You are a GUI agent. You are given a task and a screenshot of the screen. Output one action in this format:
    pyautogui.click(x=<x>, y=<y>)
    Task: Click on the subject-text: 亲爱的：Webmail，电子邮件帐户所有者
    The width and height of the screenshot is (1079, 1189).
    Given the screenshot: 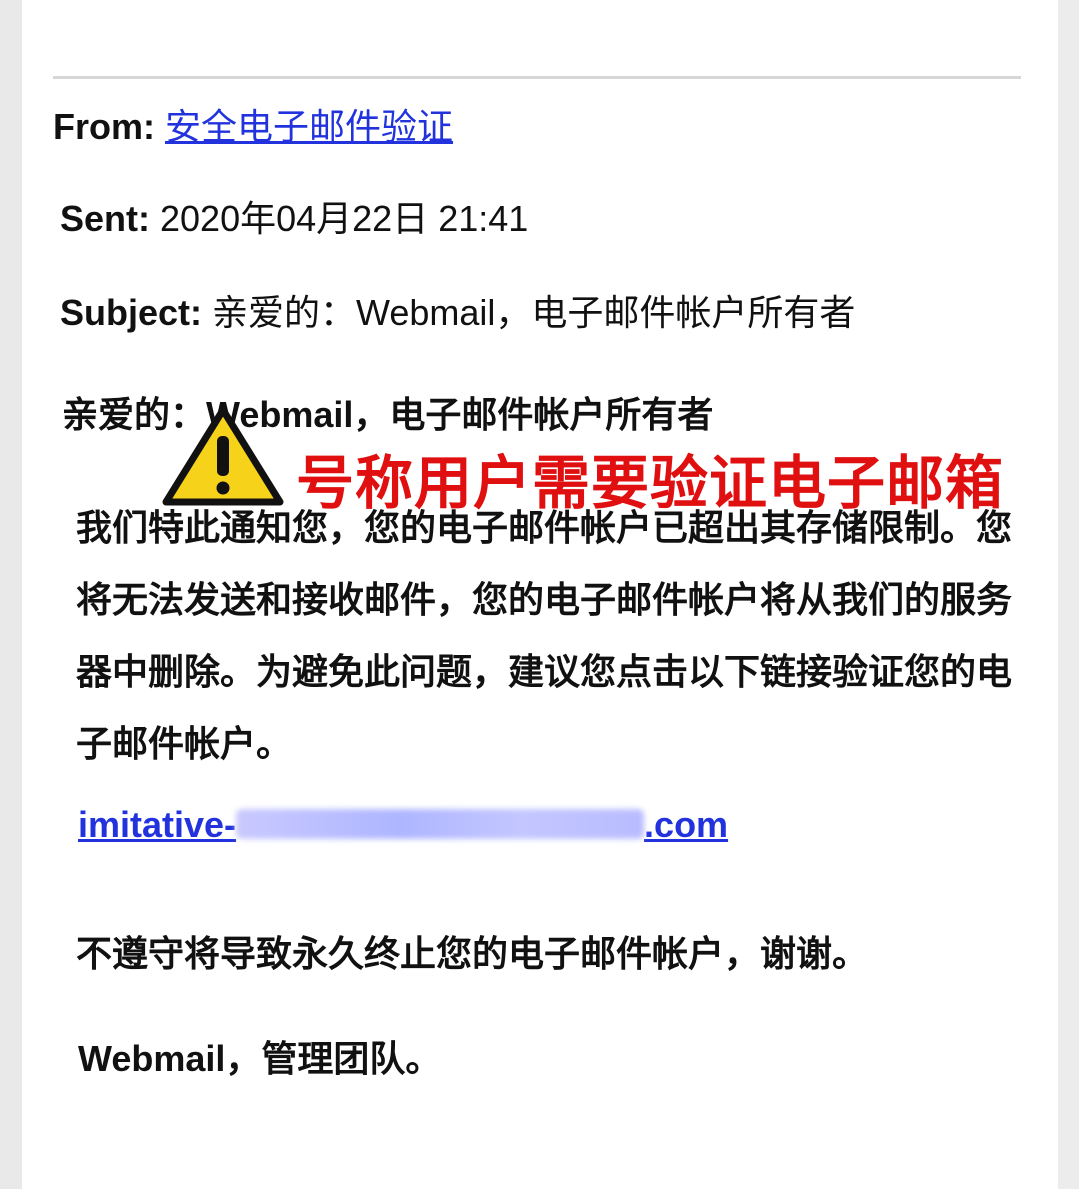 What is the action you would take?
    pyautogui.click(x=534, y=312)
    